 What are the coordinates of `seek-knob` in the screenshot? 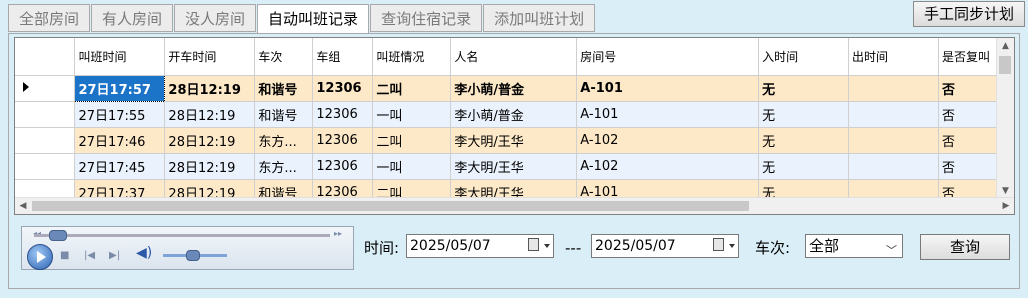 It's located at (57, 235).